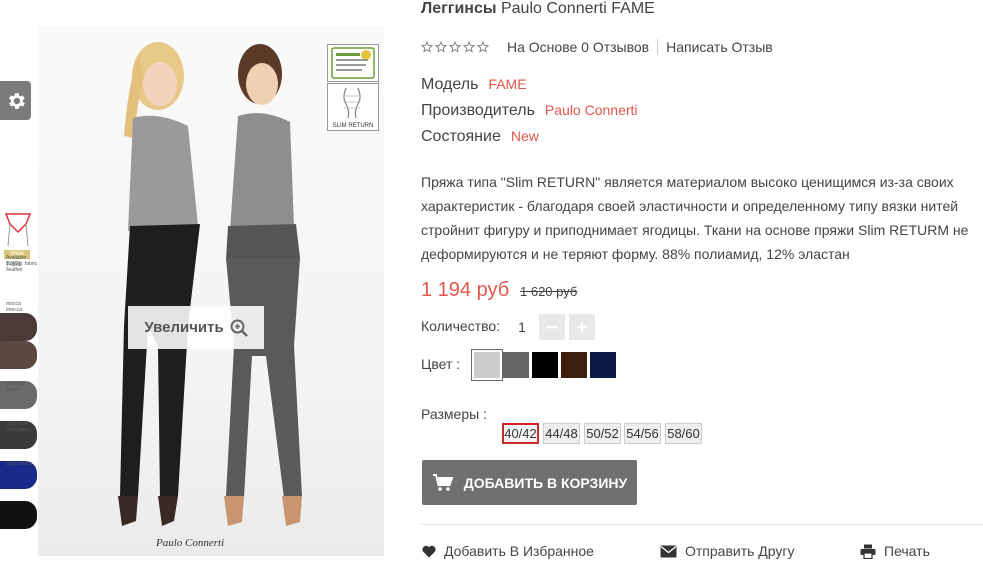  What do you see at coordinates (16, 387) in the screenshot?
I see `strip-swatch-label: melange /black` at bounding box center [16, 387].